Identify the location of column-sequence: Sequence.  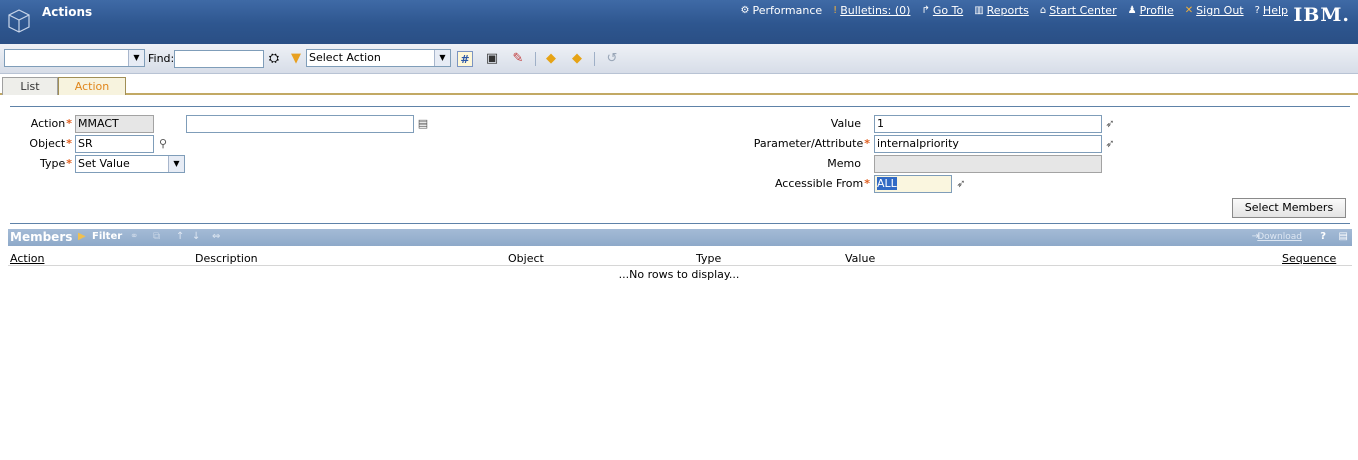
(1309, 258).